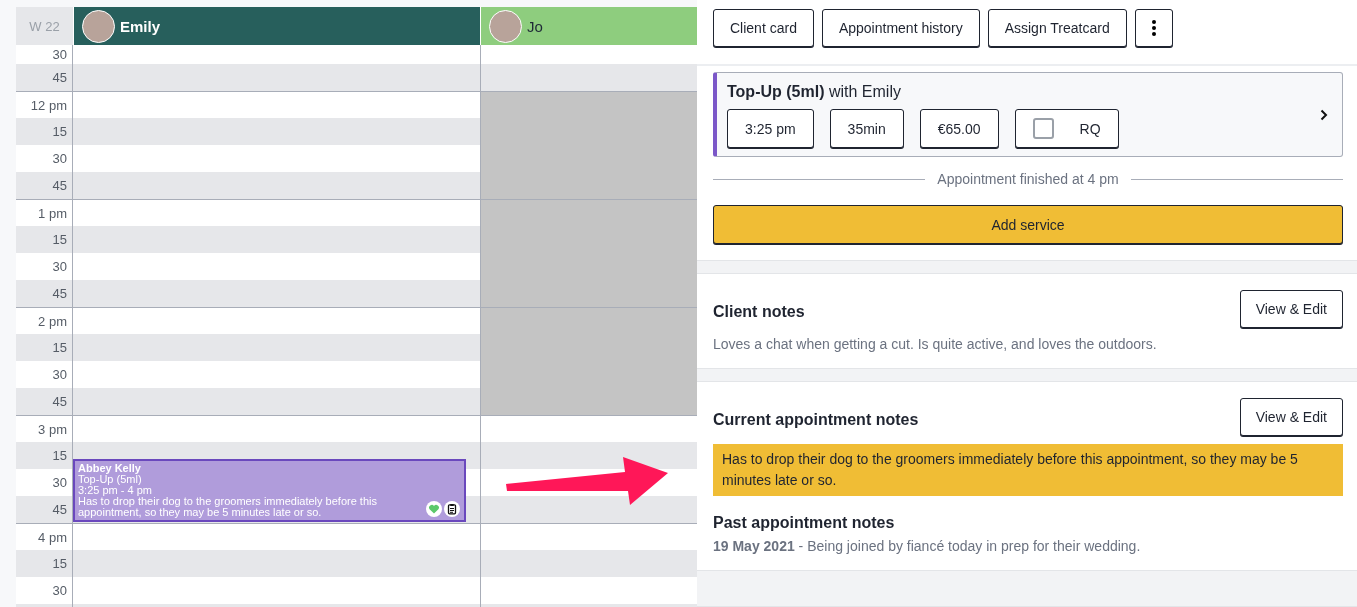 The height and width of the screenshot is (607, 1357). What do you see at coordinates (110, 468) in the screenshot?
I see `client-name: Abbey Kelly` at bounding box center [110, 468].